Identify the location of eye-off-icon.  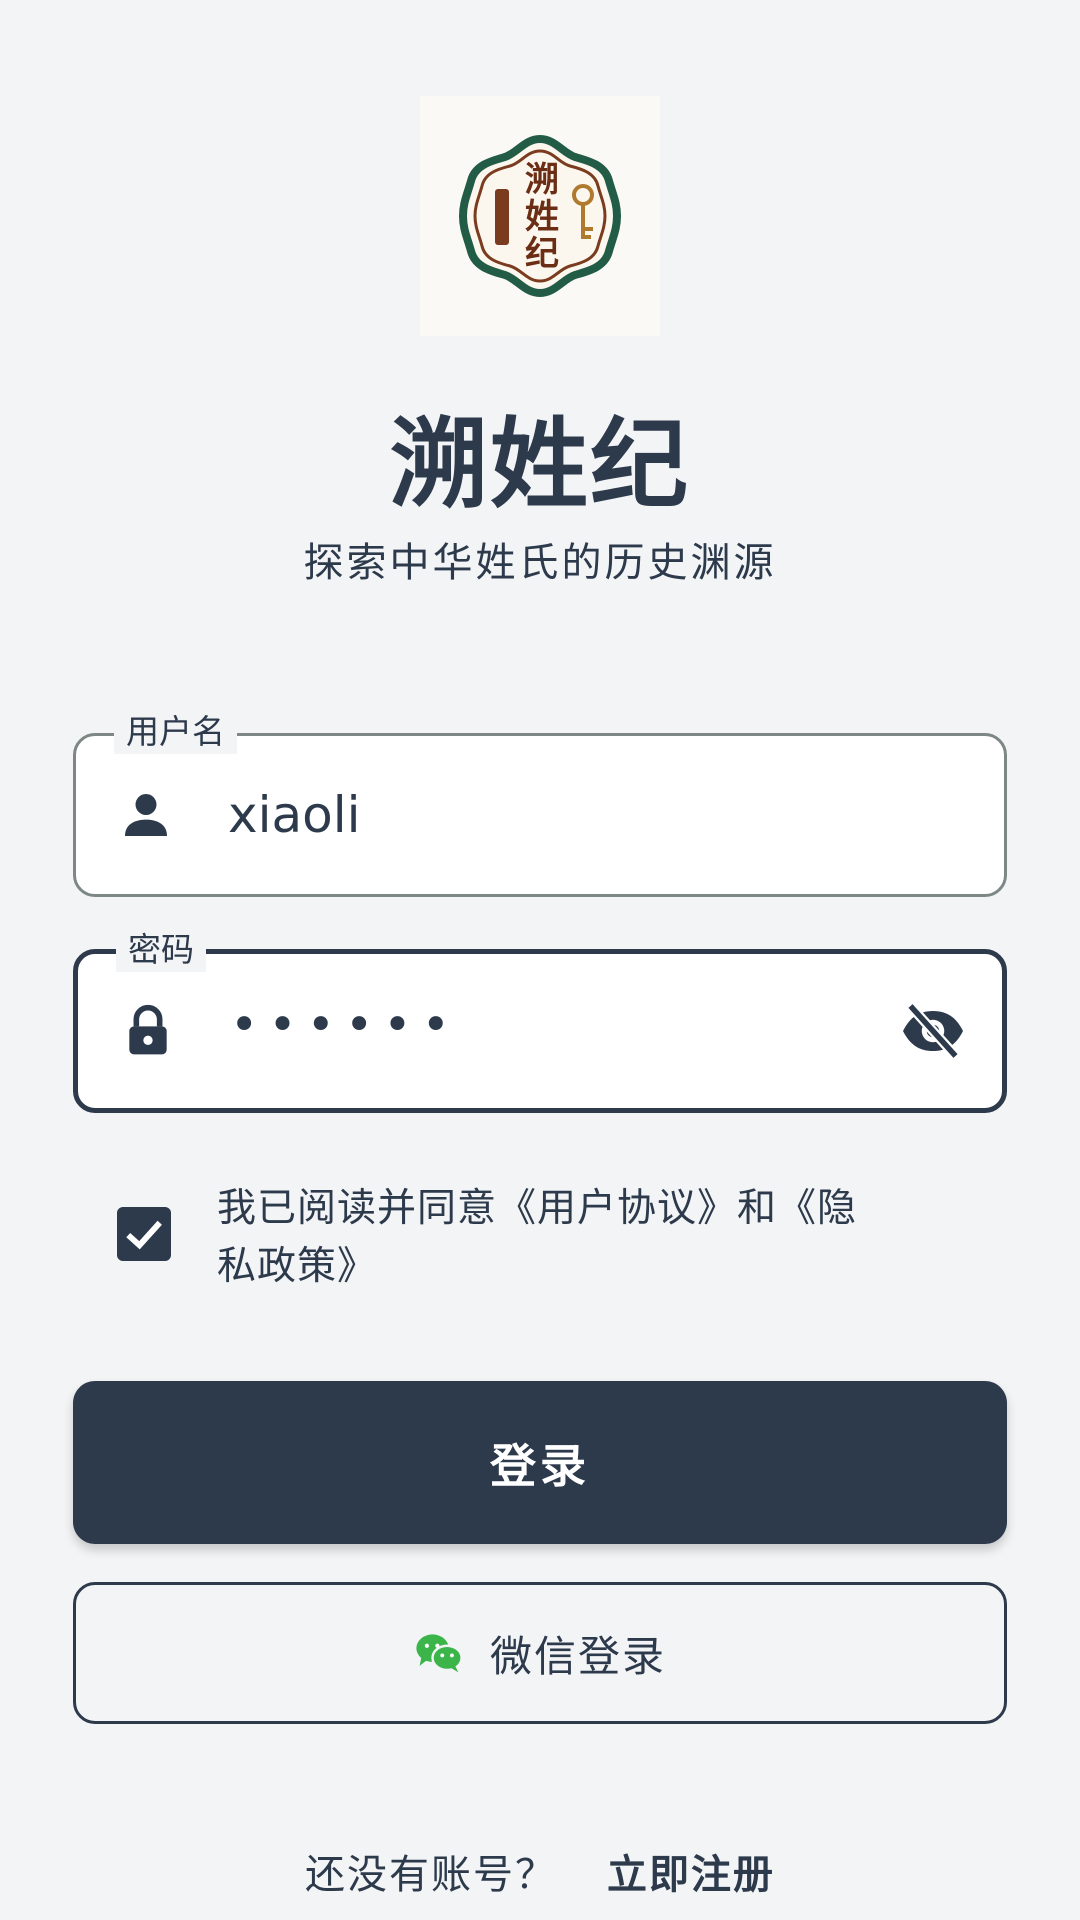
(933, 1031).